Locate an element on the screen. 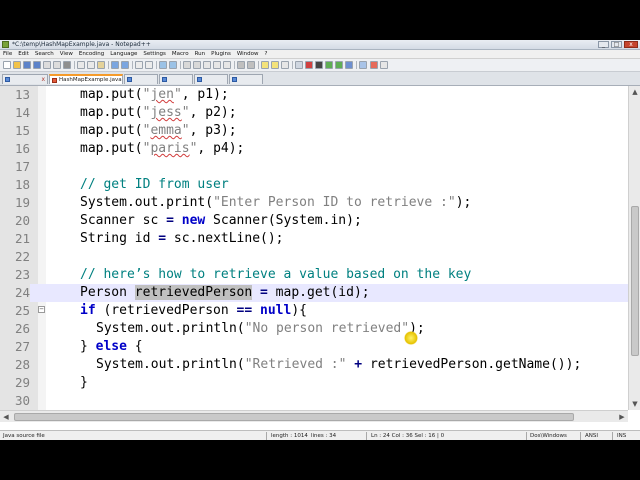 The image size is (640, 480). play-macro-icon is located at coordinates (329, 65).